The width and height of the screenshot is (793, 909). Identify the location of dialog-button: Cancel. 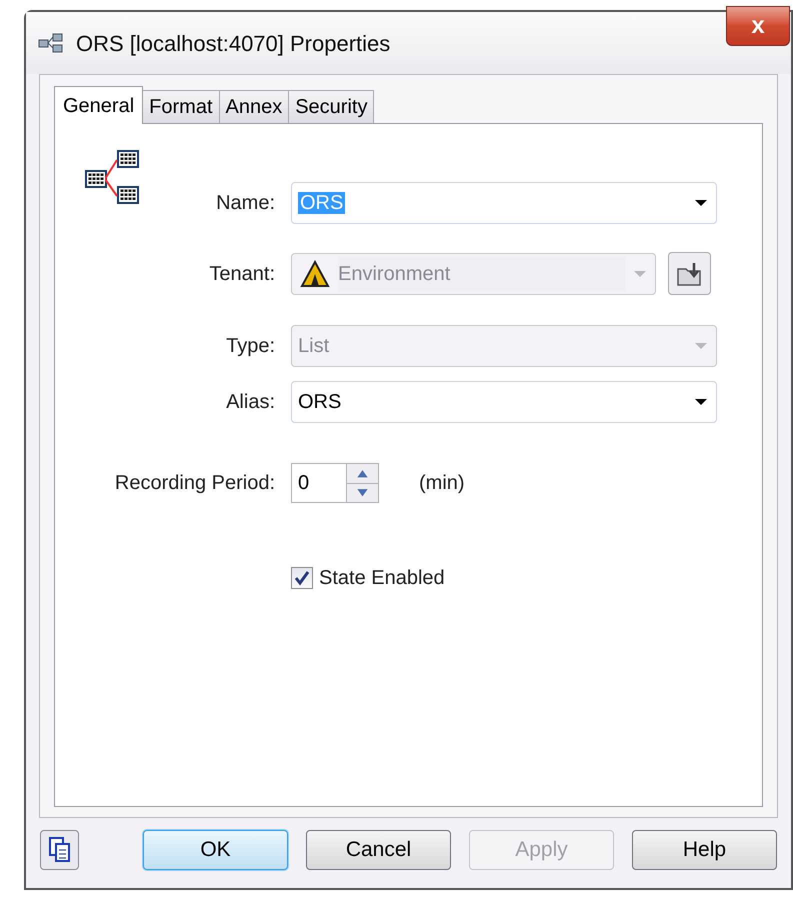
(378, 850).